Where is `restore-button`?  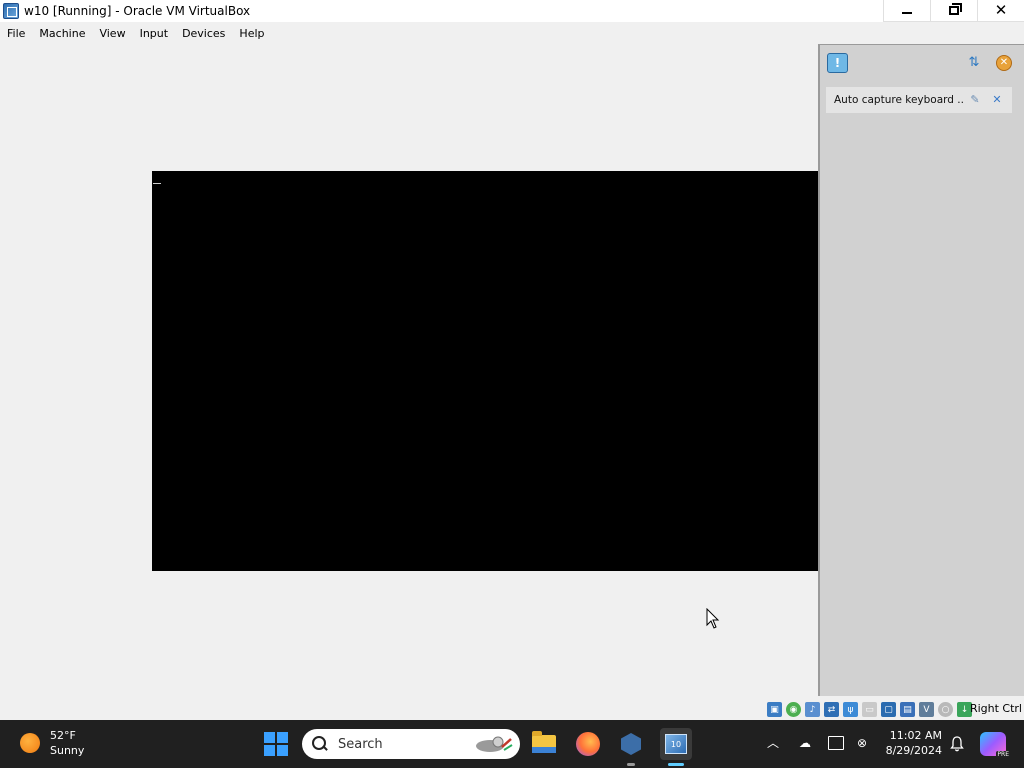 restore-button is located at coordinates (953, 11).